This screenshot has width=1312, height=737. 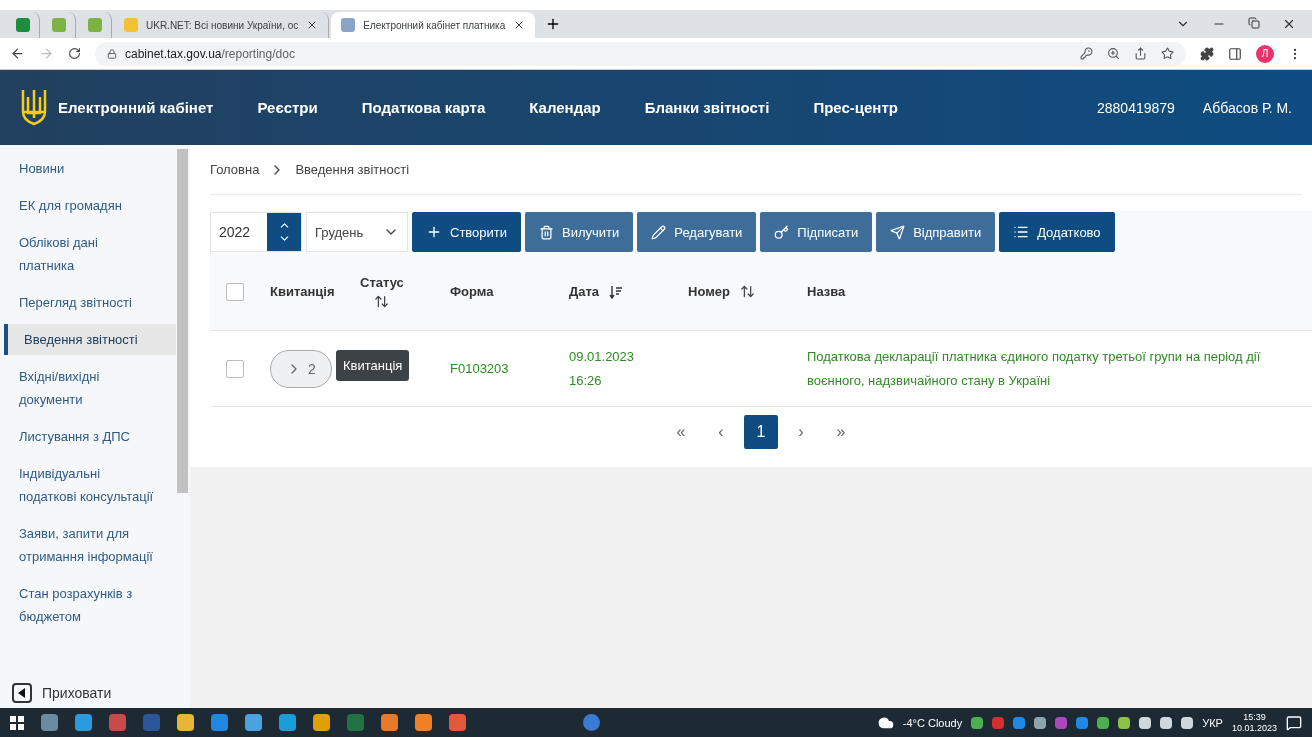 I want to click on reload-icon, so click(x=74, y=53).